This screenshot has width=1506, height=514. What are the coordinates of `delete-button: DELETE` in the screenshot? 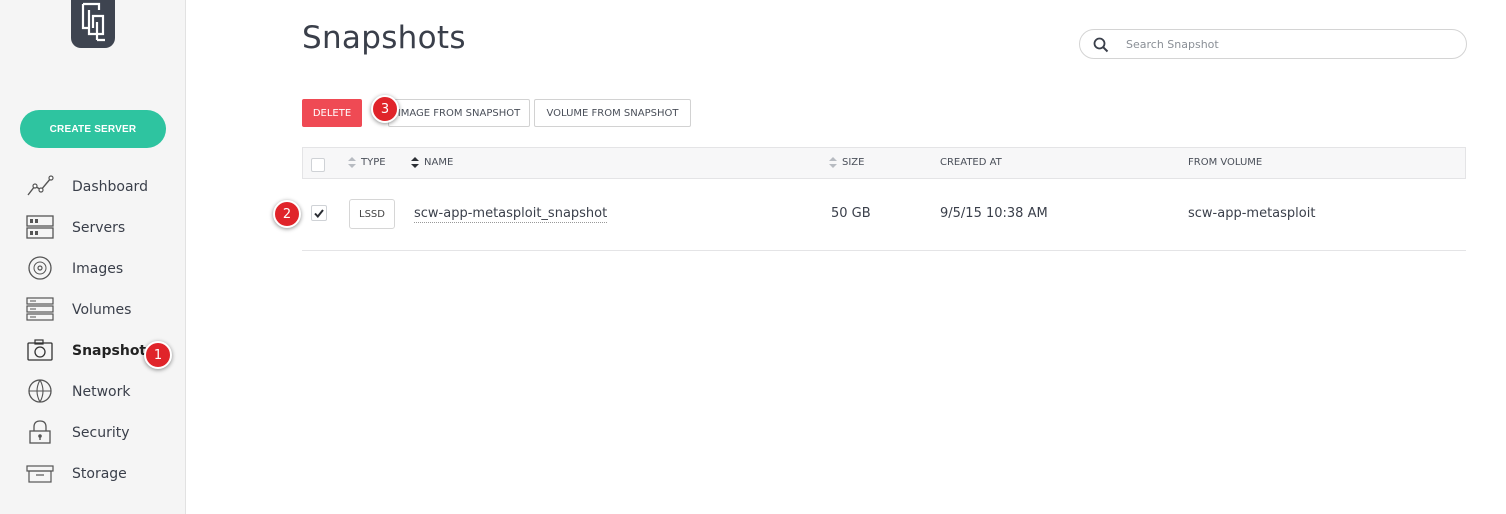 It's located at (332, 113).